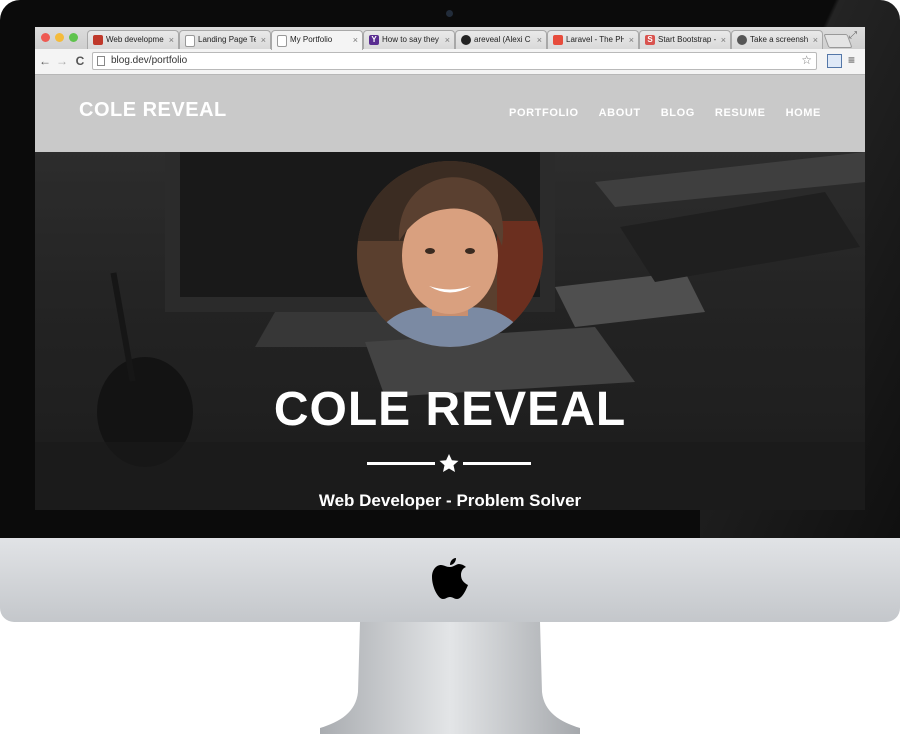 This screenshot has width=900, height=753. I want to click on tab-take-screenshot: Take a screensho ×, so click(777, 39).